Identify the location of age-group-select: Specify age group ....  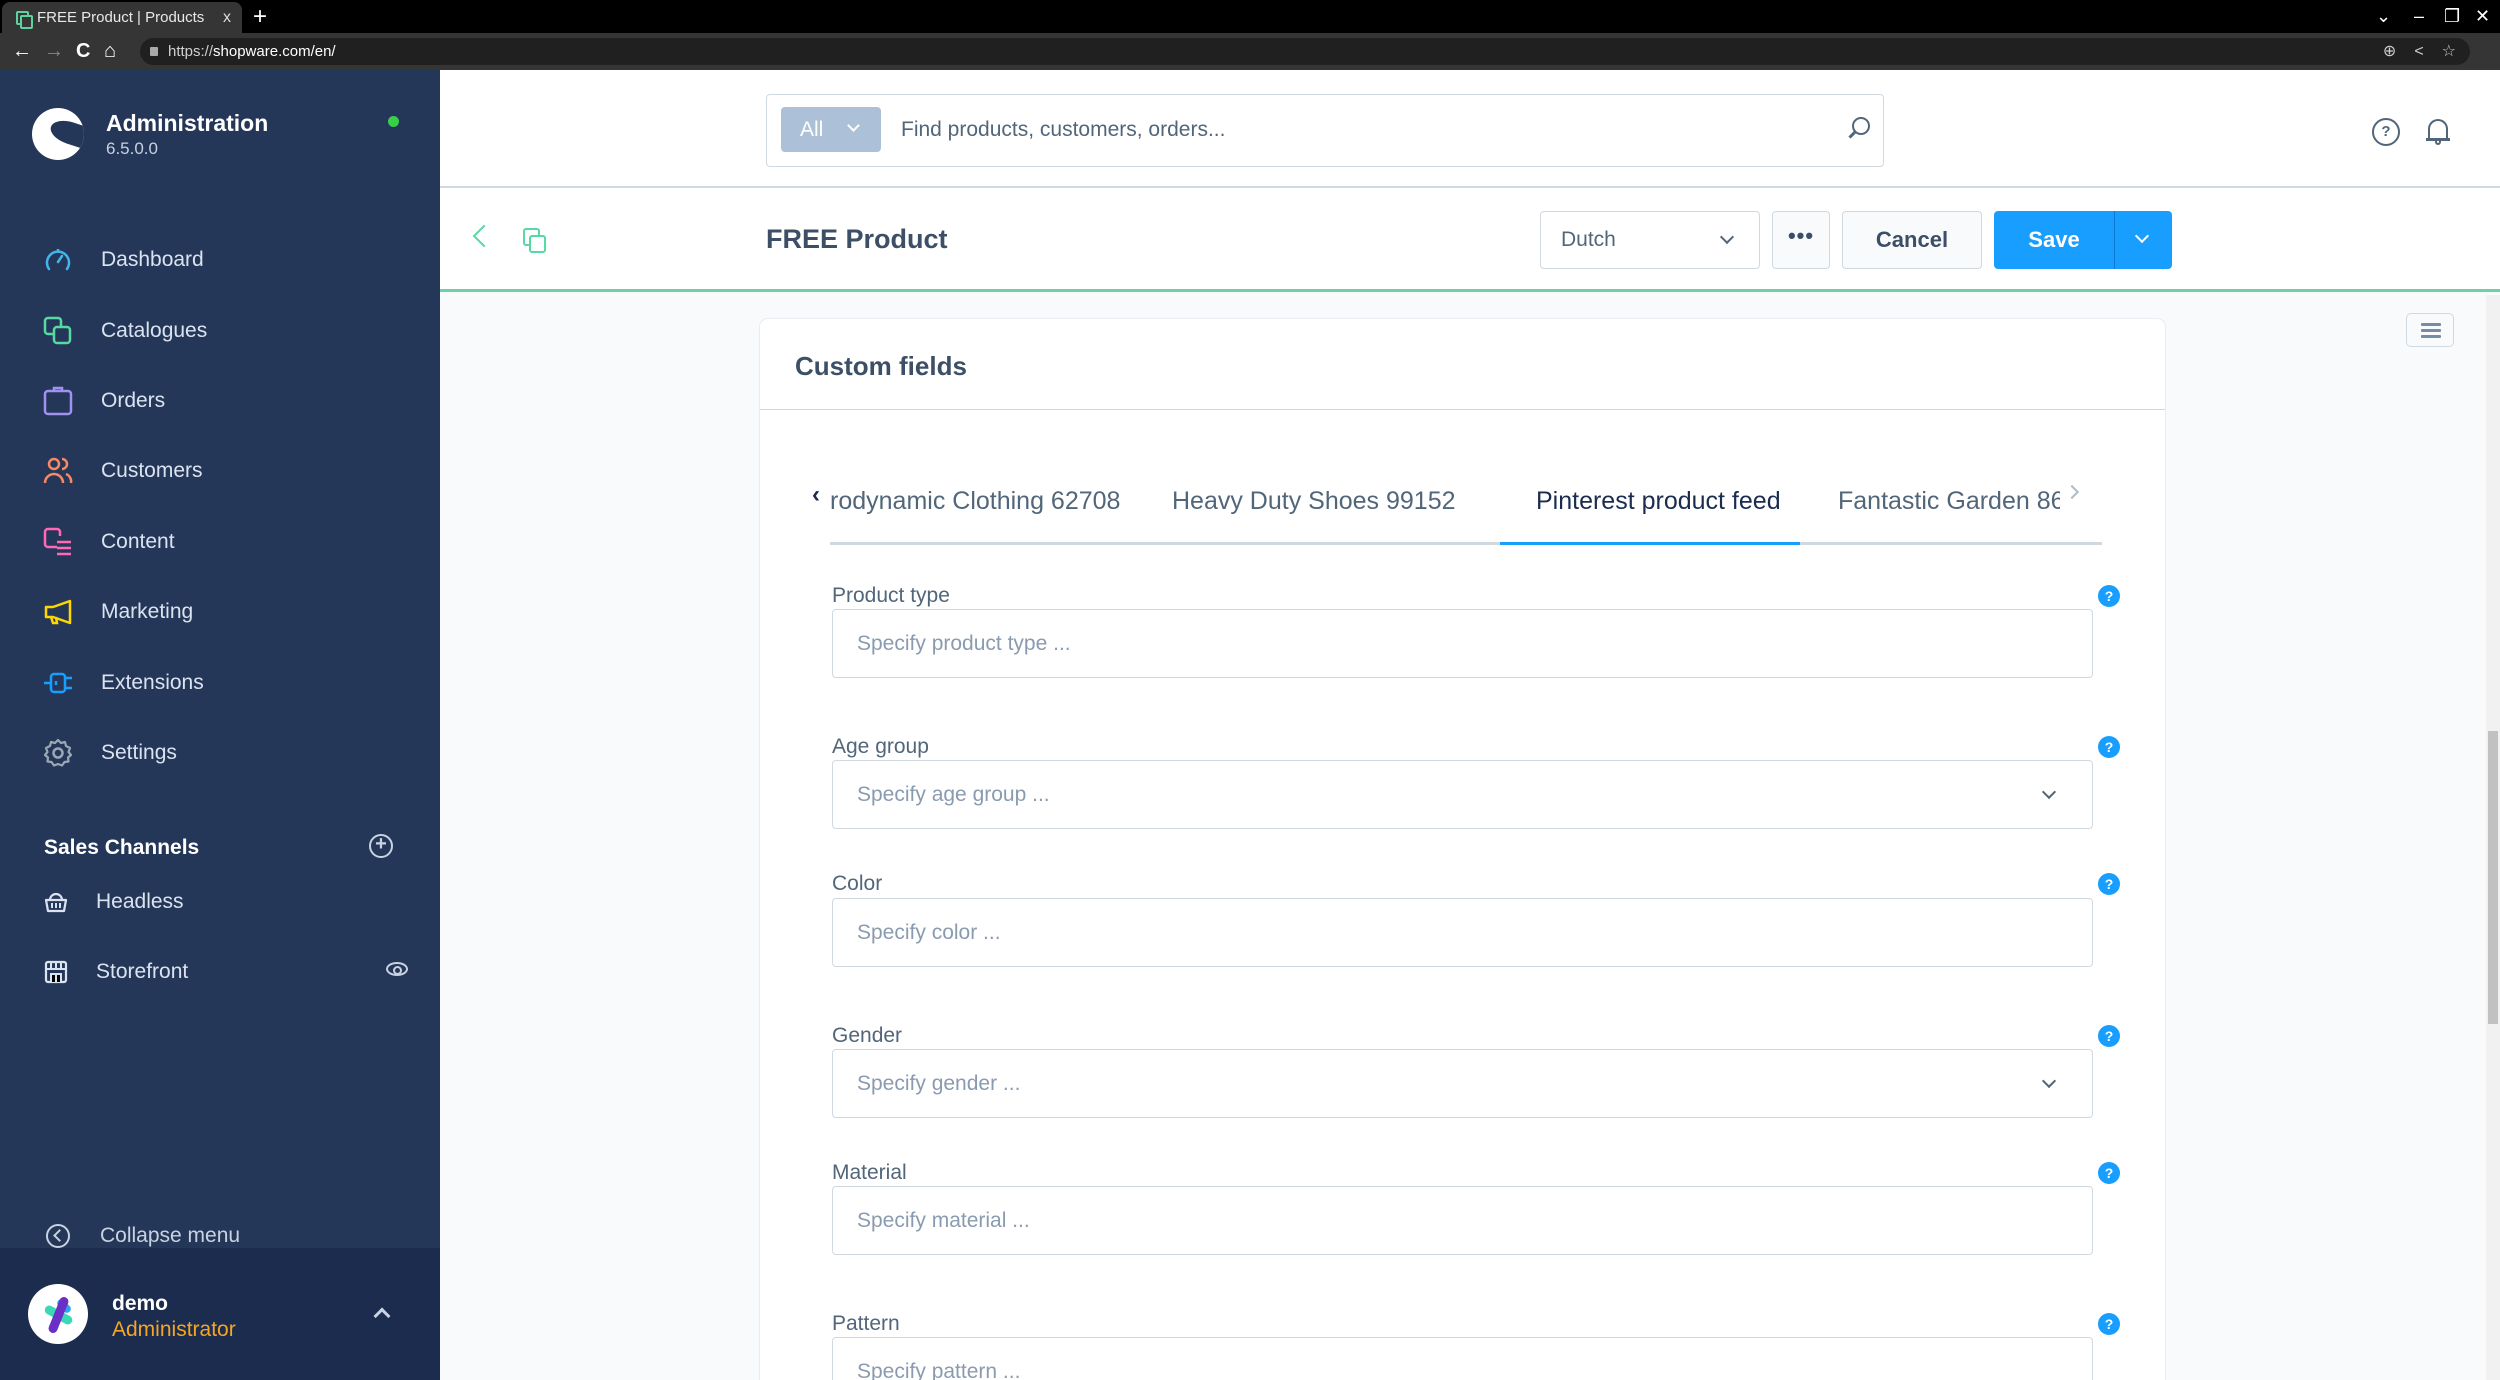
(1462, 794).